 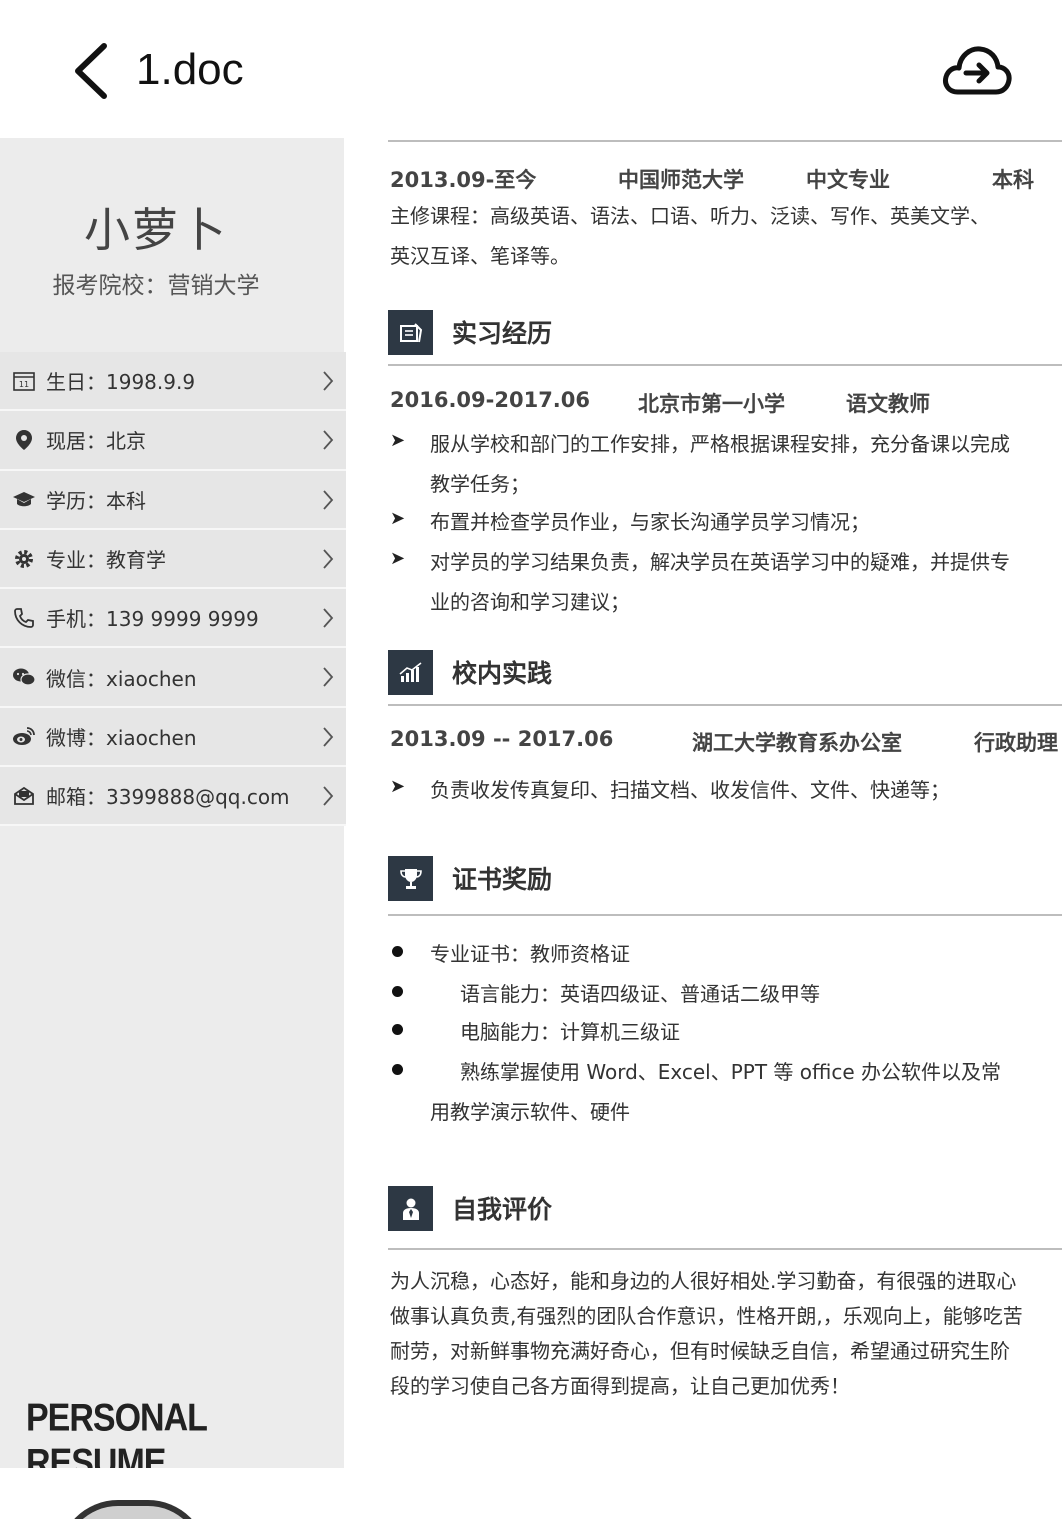 What do you see at coordinates (190, 69) in the screenshot?
I see `document-title: 1.doc` at bounding box center [190, 69].